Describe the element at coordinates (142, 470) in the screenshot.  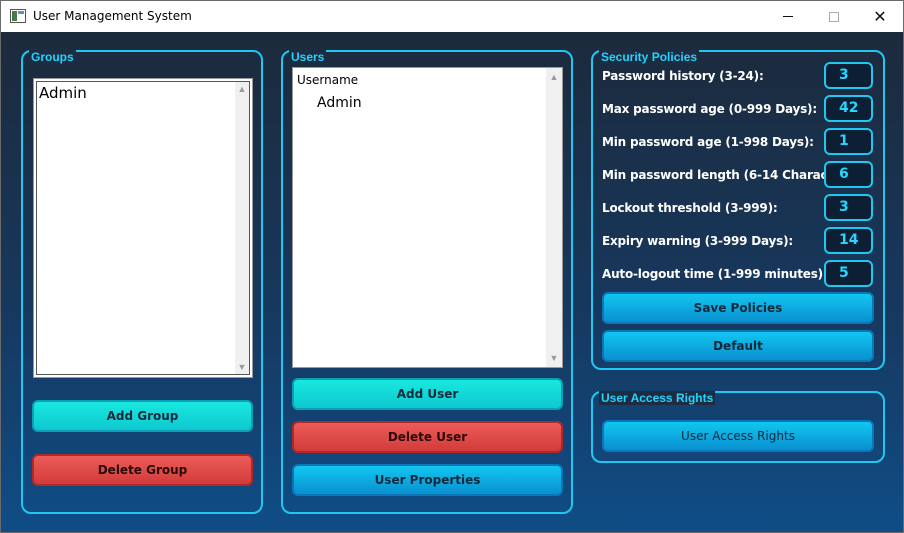
I see `delete-group-button: Delete Group` at that location.